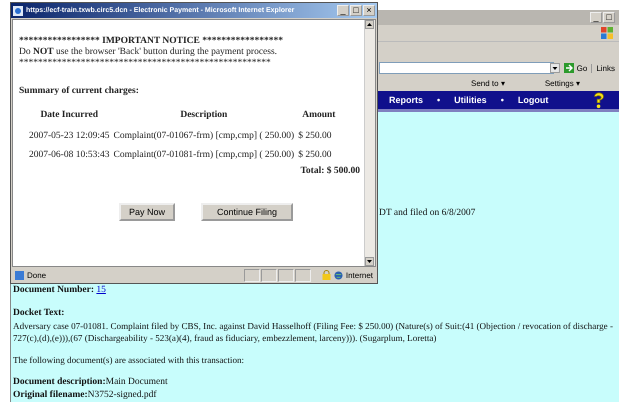 The height and width of the screenshot is (402, 619). Describe the element at coordinates (247, 212) in the screenshot. I see `action-button: Continue Filing` at that location.